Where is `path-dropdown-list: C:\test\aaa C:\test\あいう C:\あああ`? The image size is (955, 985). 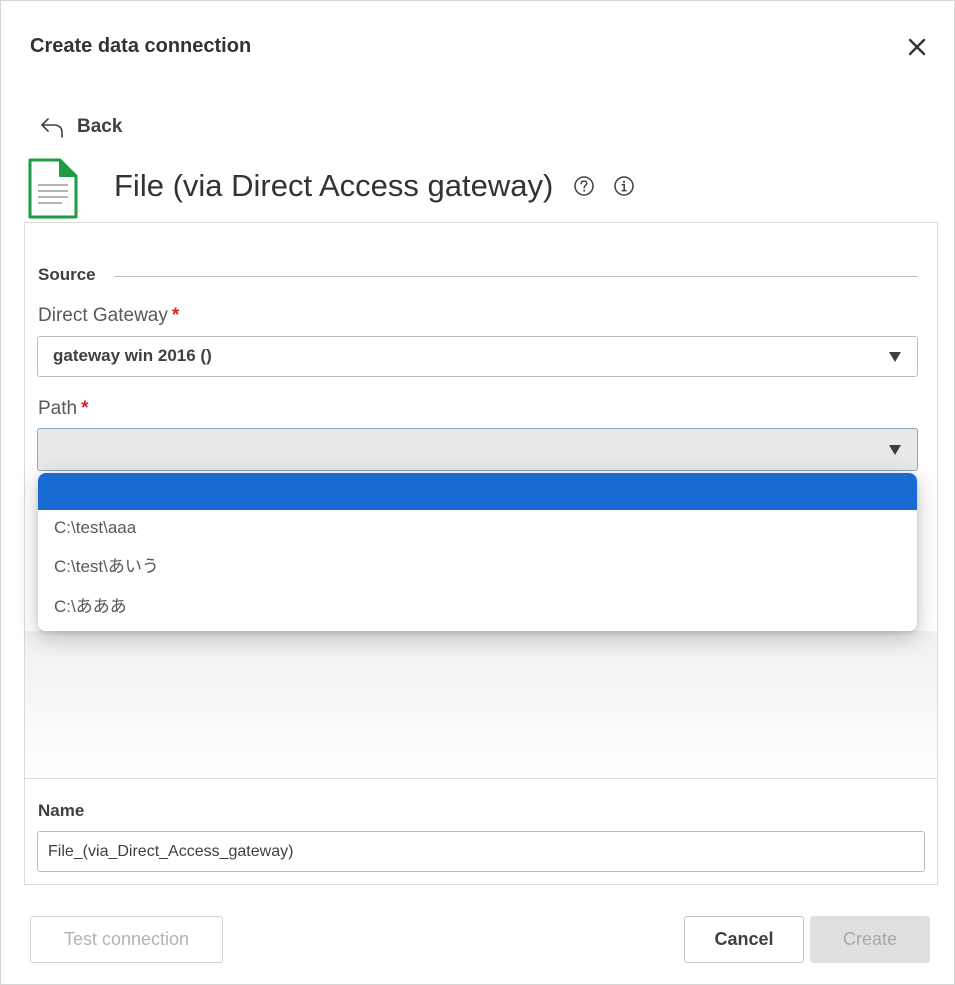
path-dropdown-list: C:\test\aaa C:\test\あいう C:\あああ is located at coordinates (477, 552).